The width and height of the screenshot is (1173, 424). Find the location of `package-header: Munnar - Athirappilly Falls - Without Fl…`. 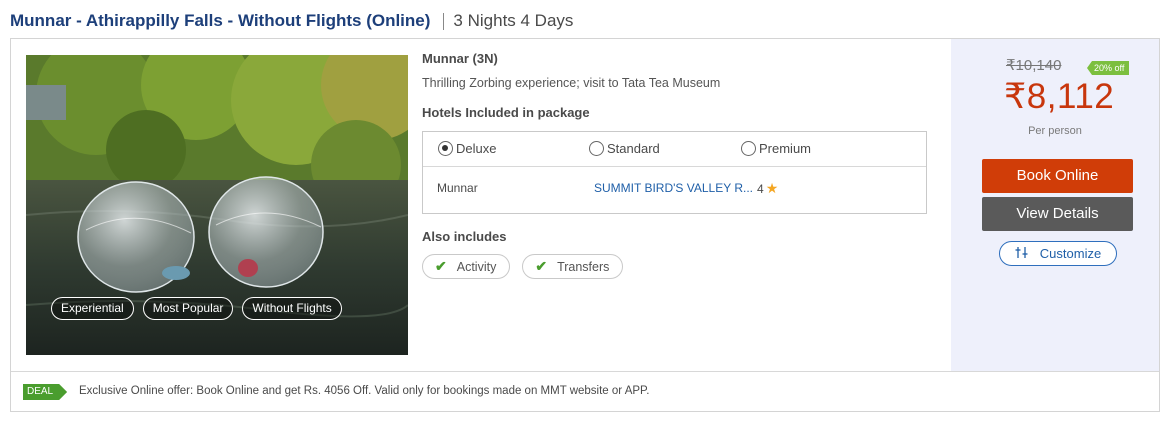

package-header: Munnar - Athirappilly Falls - Without Fl… is located at coordinates (291, 21).